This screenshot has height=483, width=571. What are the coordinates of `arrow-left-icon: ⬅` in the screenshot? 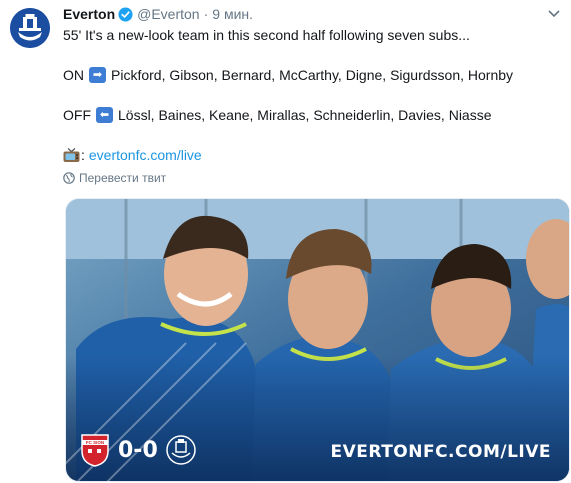 It's located at (104, 115).